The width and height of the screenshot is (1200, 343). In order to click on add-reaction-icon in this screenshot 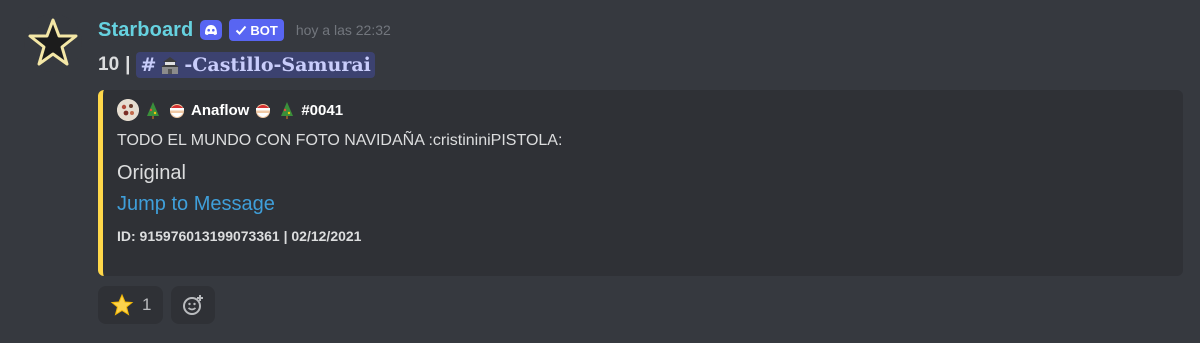, I will do `click(193, 305)`.